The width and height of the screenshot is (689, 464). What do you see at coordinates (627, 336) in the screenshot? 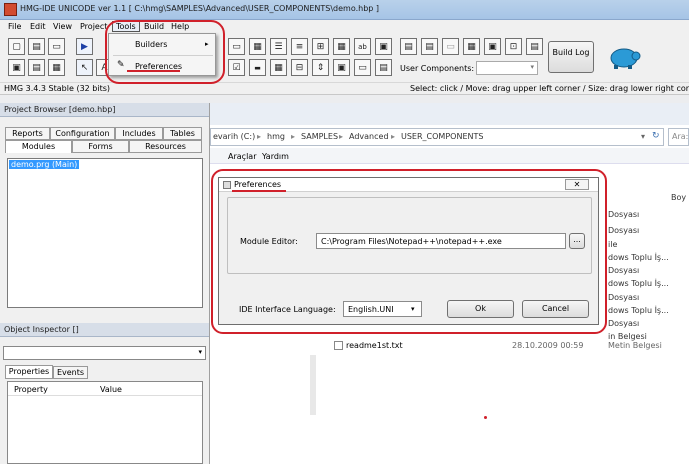
I see `file-type: in Belgesi` at bounding box center [627, 336].